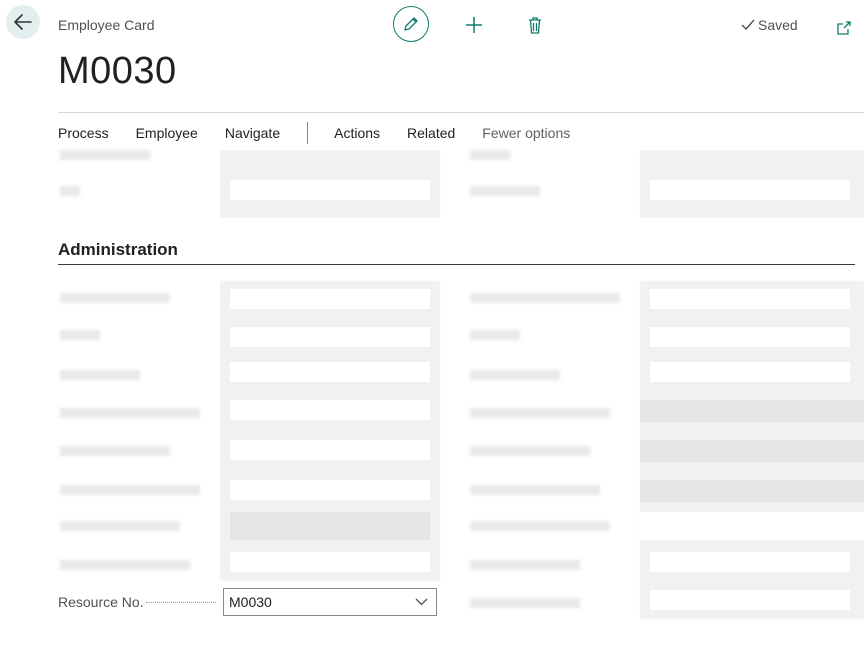  I want to click on action-actions: Actions, so click(357, 133).